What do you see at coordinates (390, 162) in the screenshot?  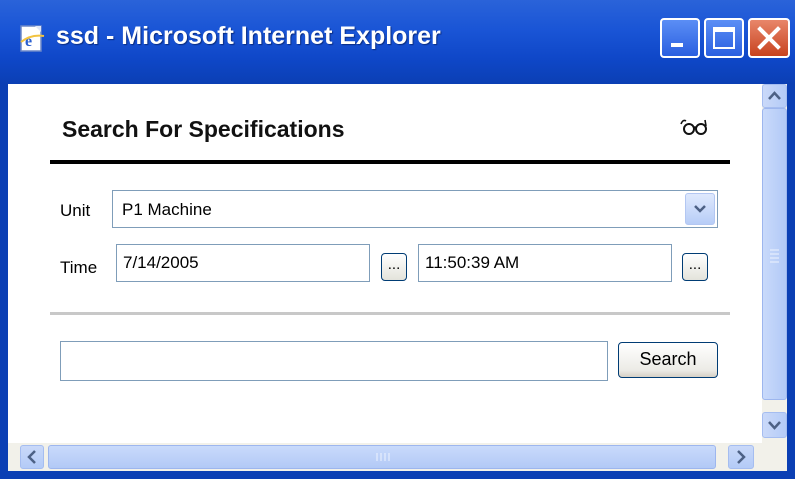 I see `title-divider` at bounding box center [390, 162].